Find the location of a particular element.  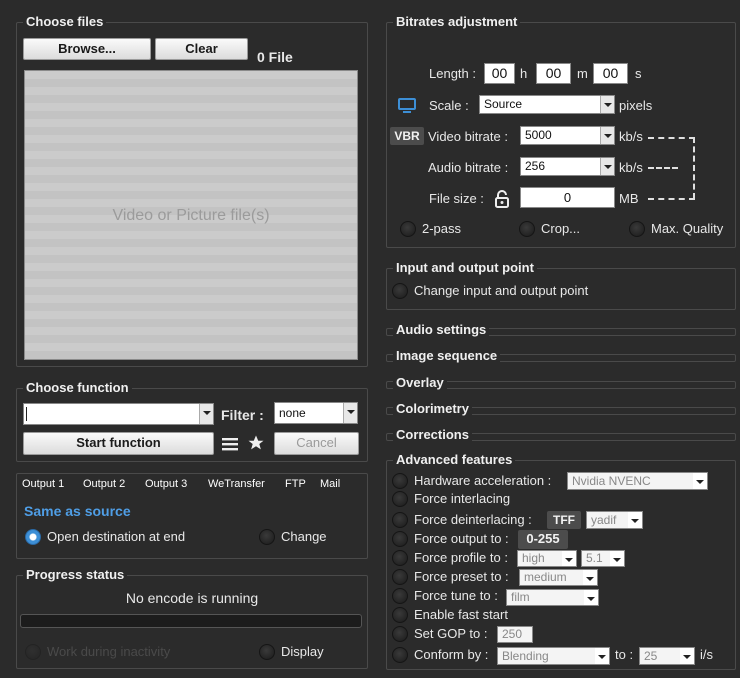

hw-accel-select: Nvidia NVENC is located at coordinates (637, 481).